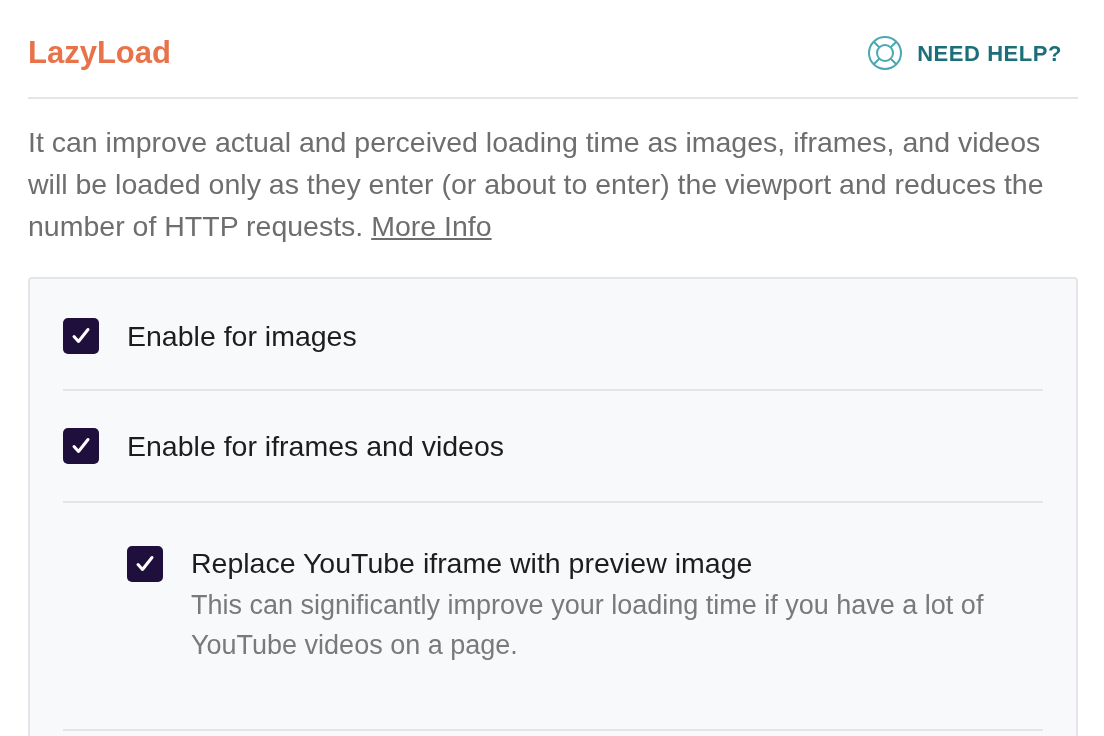 The height and width of the screenshot is (736, 1104). Describe the element at coordinates (588, 625) in the screenshot. I see `option-description: This can significantly improve your loading time if you have a lot of YouTube videos on a page.` at that location.